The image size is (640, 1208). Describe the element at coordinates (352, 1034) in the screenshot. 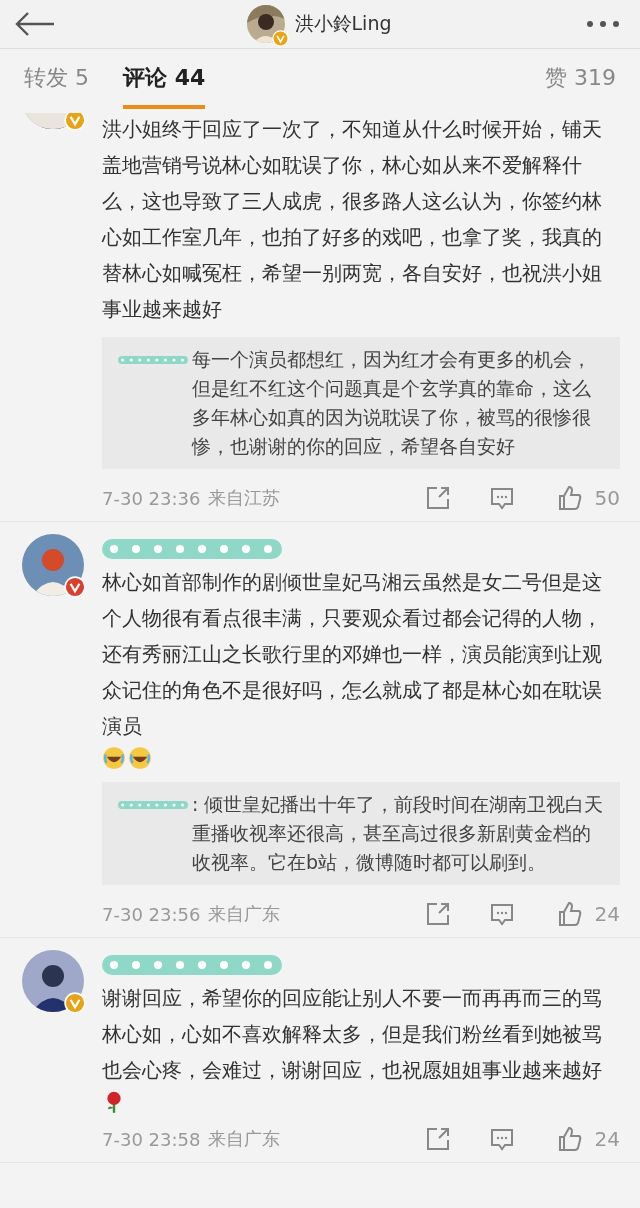

I see `comment-text: 谢谢回应，希望你的回应能让别人不要一而再再而三的骂林心如，心如不喜欢解释太多，但是我们粉丝看到她被骂也会心疼，会难过，谢谢回应，也祝愿姐姐事业越来越好` at that location.